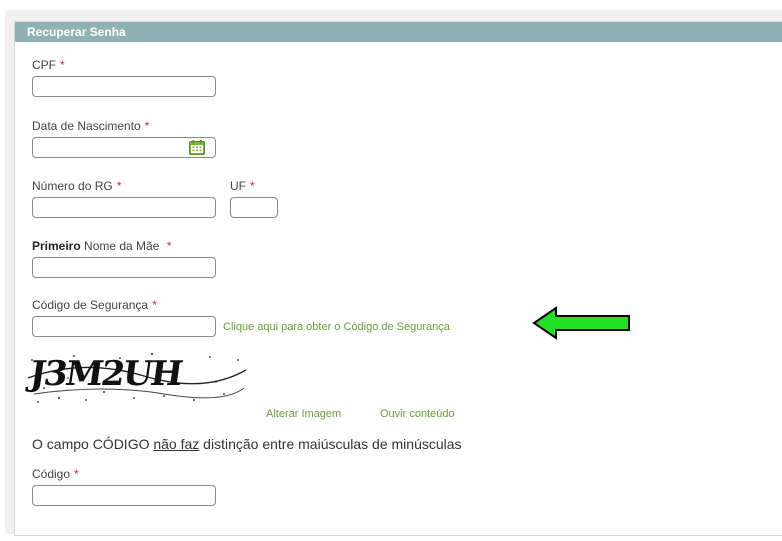  I want to click on mother-name-label-text: Nome da Mãe, so click(122, 246).